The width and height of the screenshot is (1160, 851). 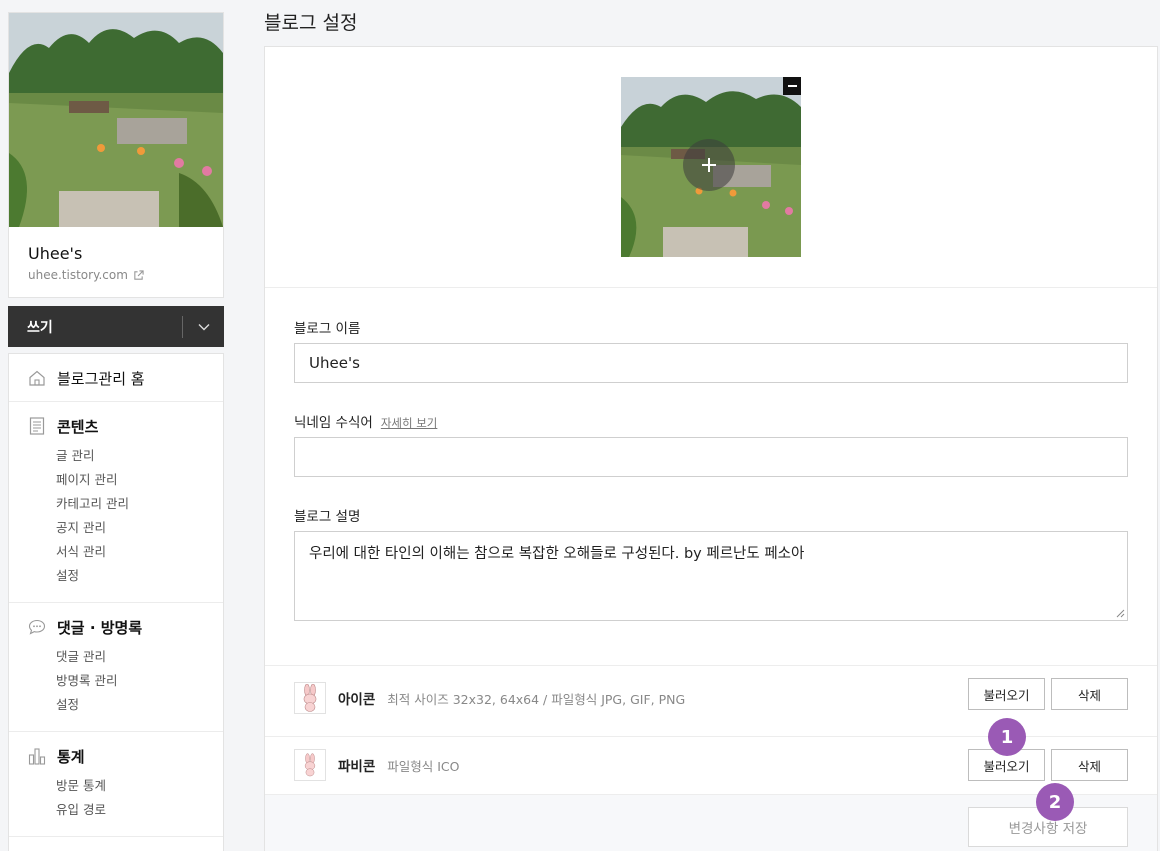 I want to click on icon-delete-button: 삭제, so click(x=1089, y=694).